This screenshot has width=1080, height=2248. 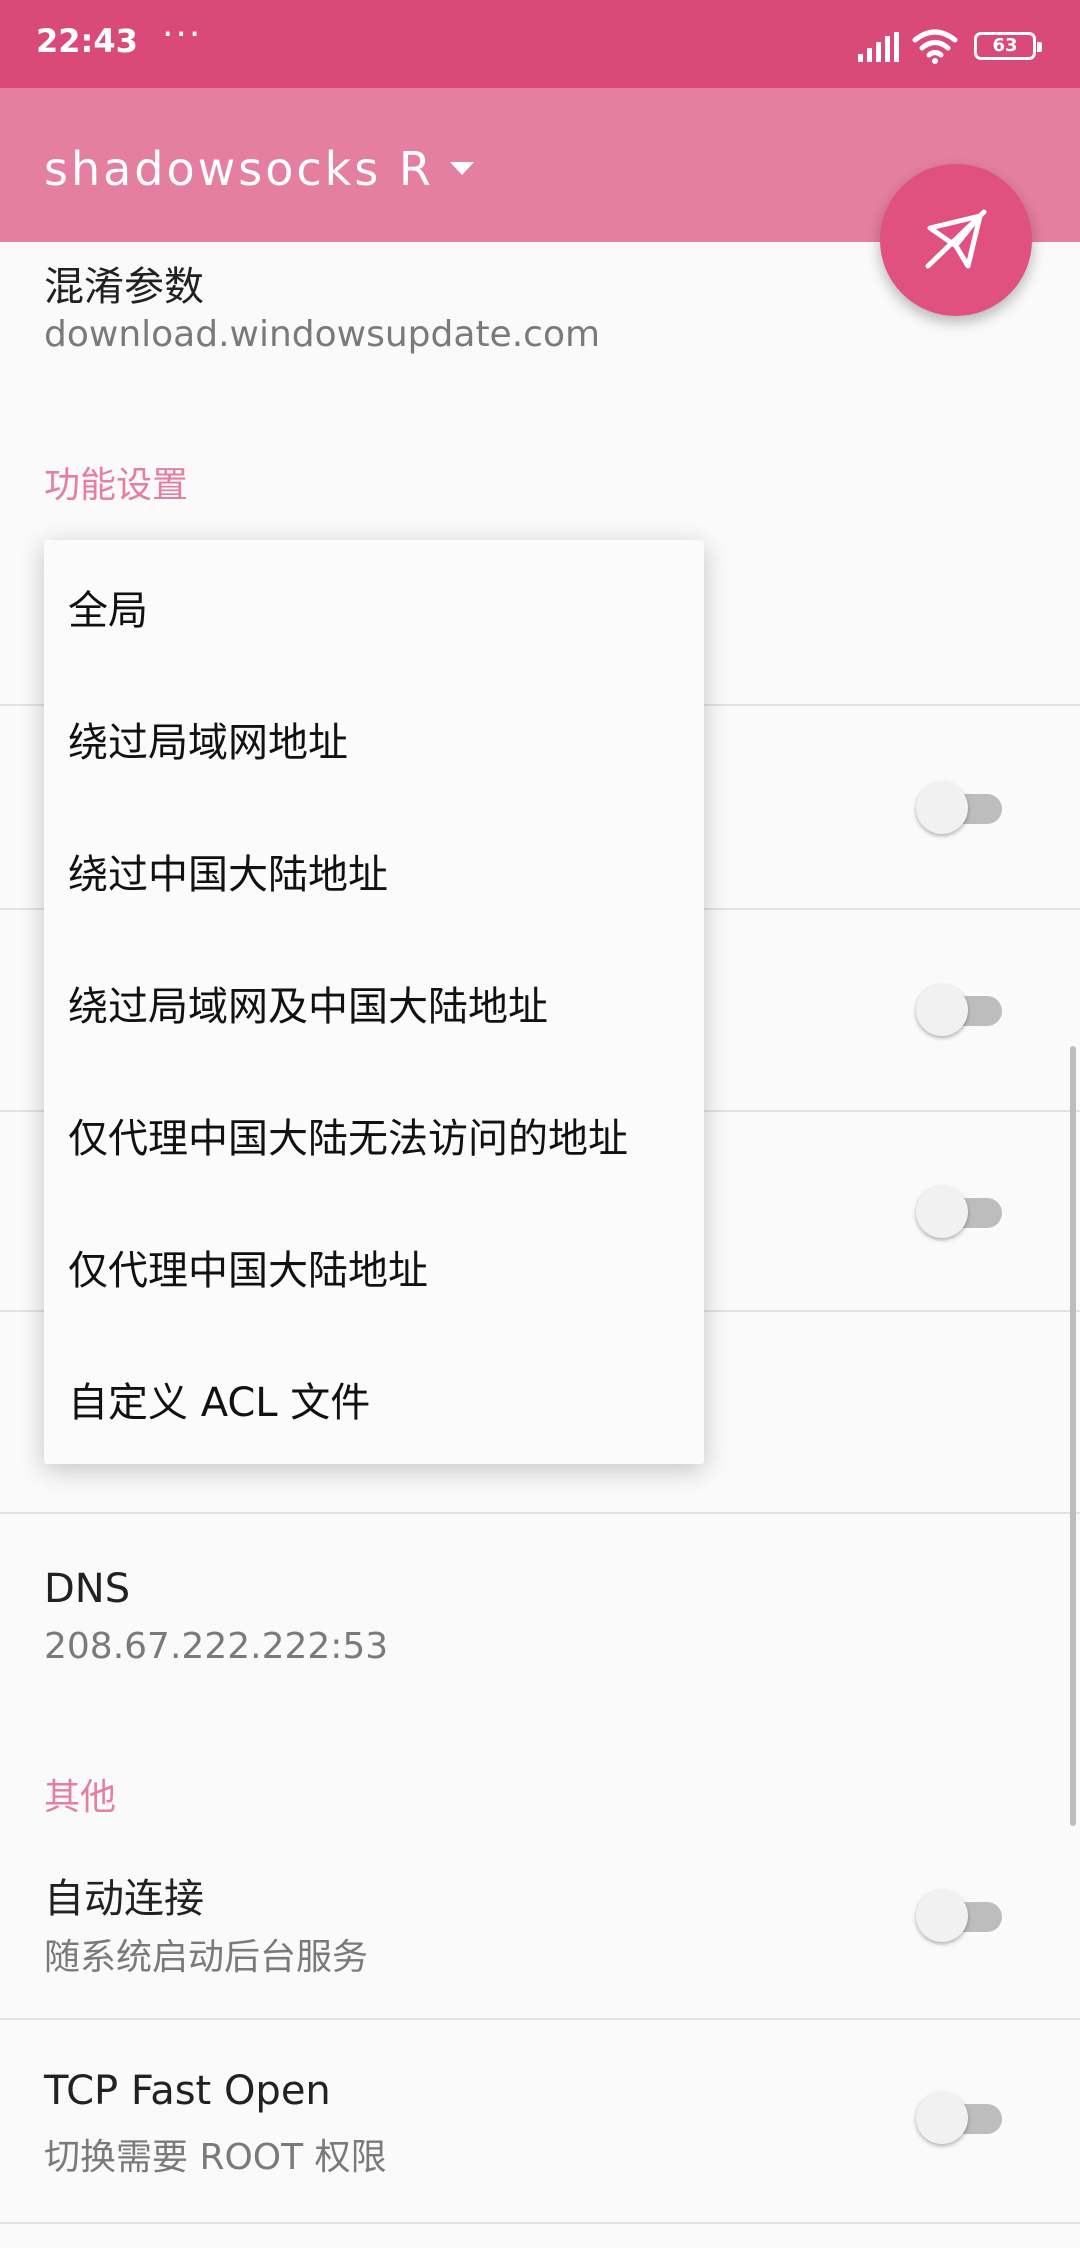 What do you see at coordinates (962, 2118) in the screenshot?
I see `tcp-fast-open-switch` at bounding box center [962, 2118].